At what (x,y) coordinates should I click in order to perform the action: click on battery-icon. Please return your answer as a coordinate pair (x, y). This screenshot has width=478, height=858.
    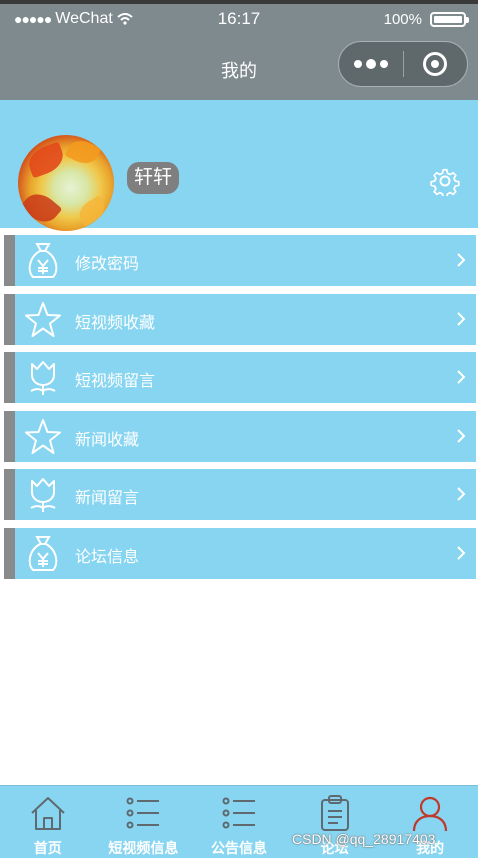
    Looking at the image, I should click on (449, 19).